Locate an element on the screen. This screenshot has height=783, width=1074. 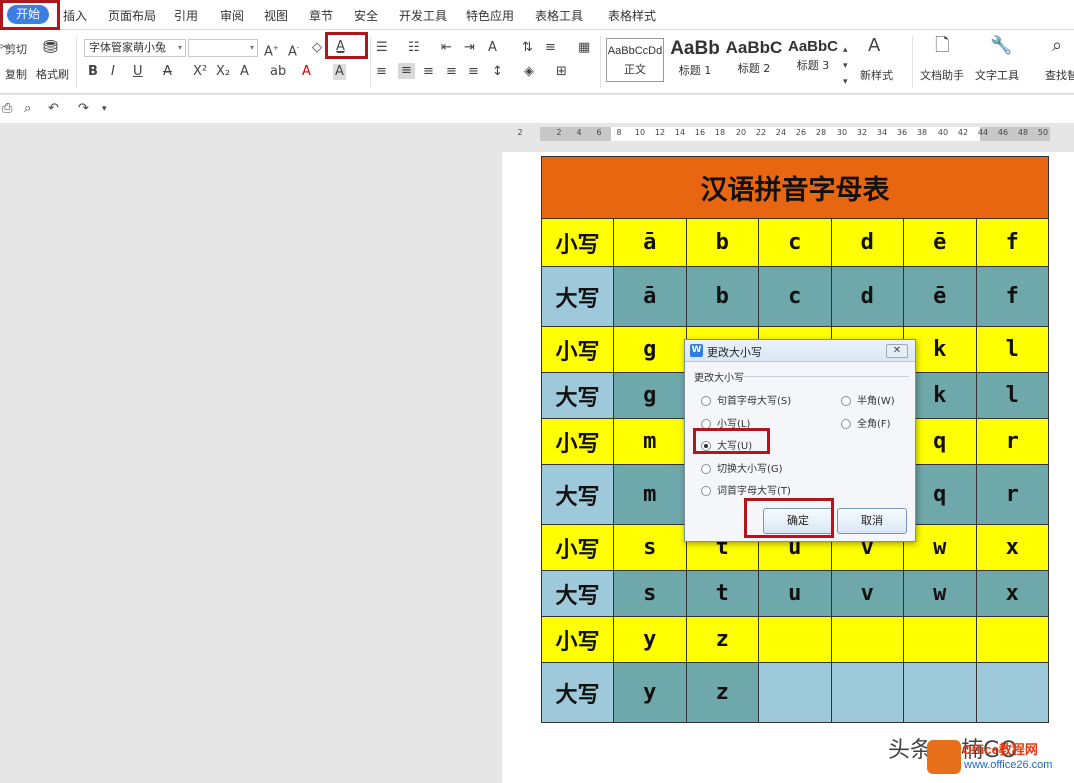
dialog-titlebar: W 更改大小写 ✕ is located at coordinates (800, 351).